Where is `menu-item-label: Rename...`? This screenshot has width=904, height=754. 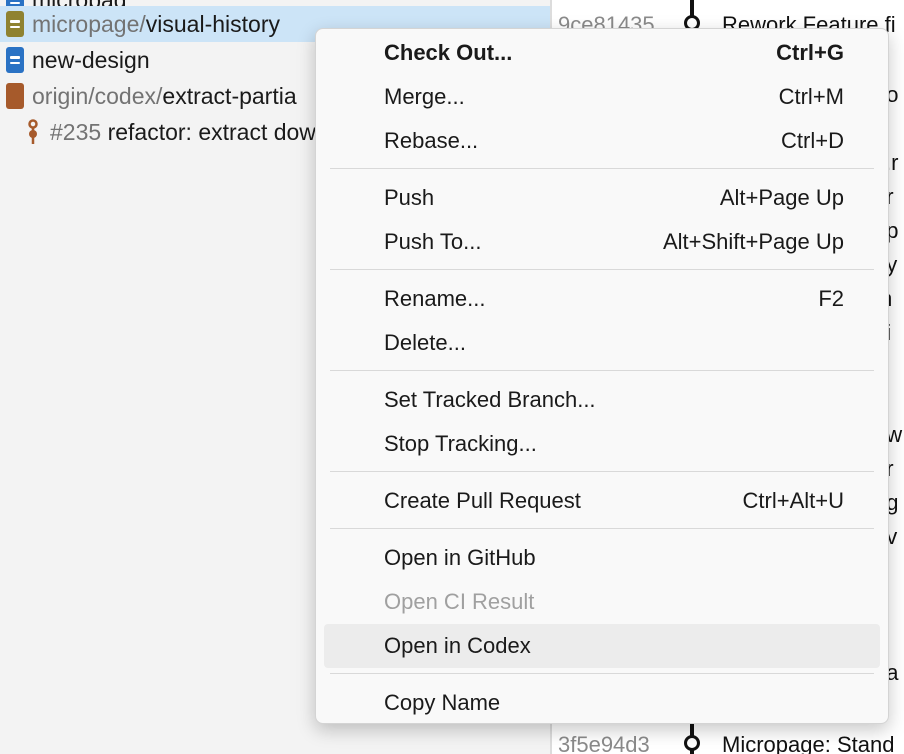 menu-item-label: Rename... is located at coordinates (435, 298).